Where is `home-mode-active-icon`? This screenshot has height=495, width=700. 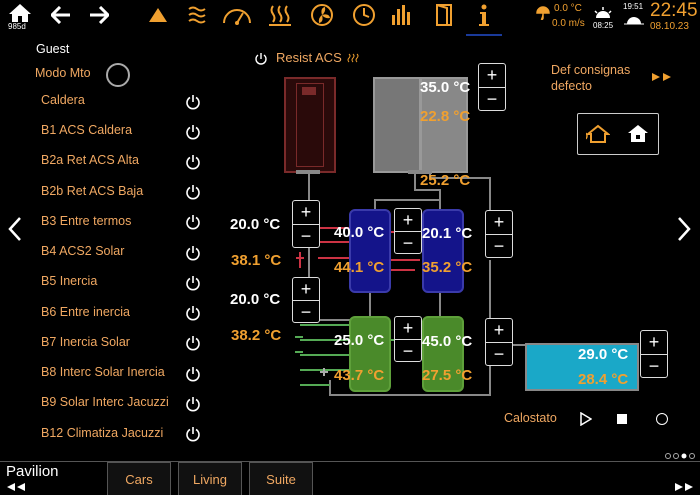 home-mode-active-icon is located at coordinates (598, 134).